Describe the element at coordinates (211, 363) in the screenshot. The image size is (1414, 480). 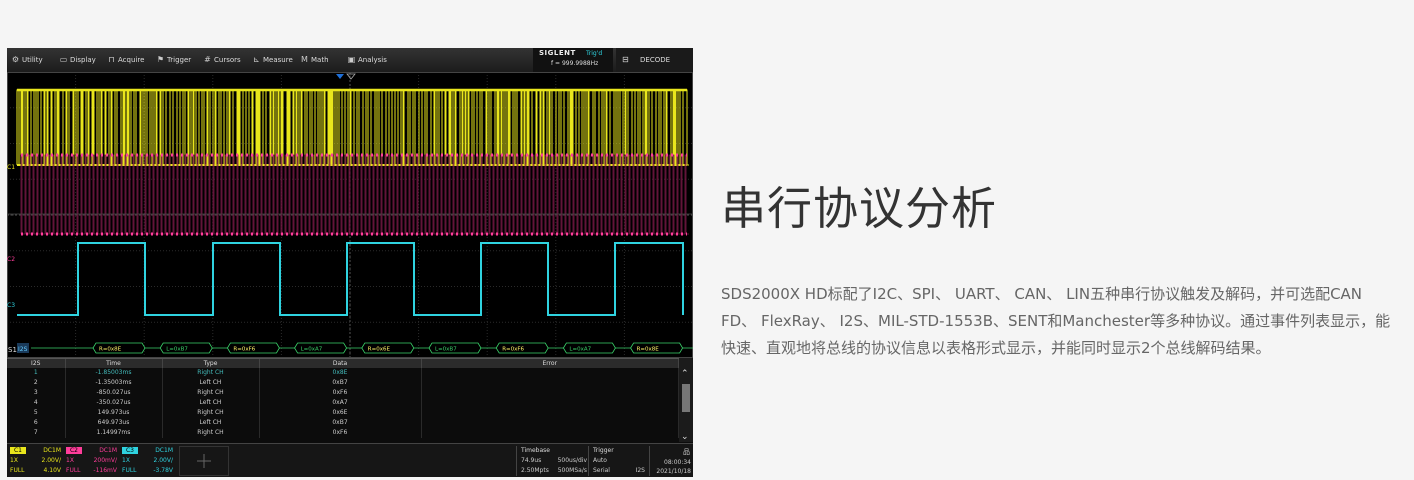
I see `column-header: Type` at that location.